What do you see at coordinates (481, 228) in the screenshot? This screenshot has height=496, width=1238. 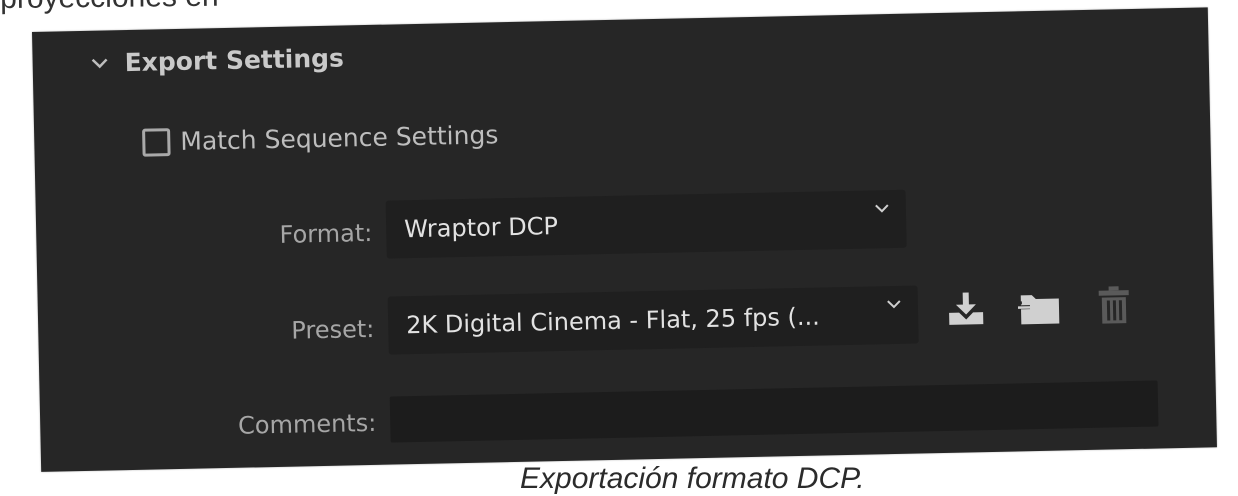 I see `format-value: Wraptor DCP` at bounding box center [481, 228].